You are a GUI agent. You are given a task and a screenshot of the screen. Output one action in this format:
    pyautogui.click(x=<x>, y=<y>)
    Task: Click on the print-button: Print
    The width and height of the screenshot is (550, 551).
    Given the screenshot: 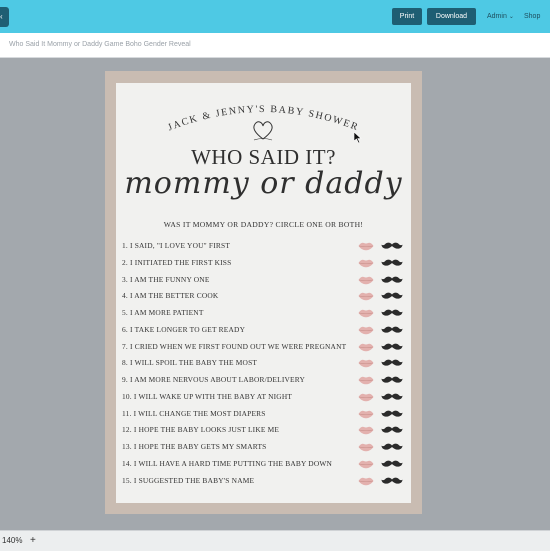 What is the action you would take?
    pyautogui.click(x=407, y=16)
    